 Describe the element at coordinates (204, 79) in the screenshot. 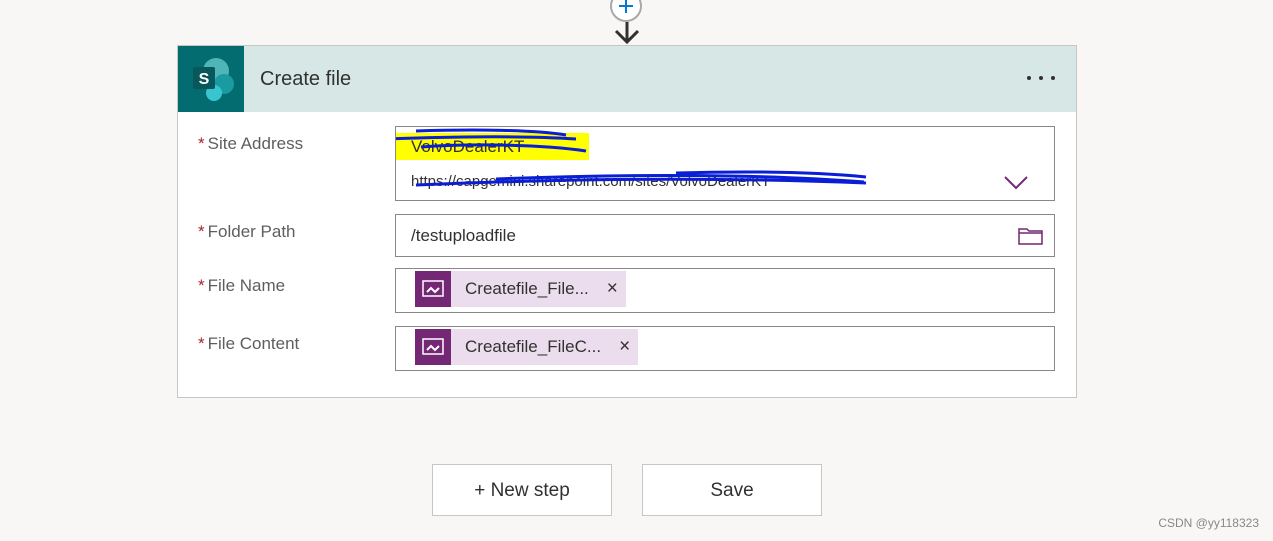

I see `svg-text: S` at that location.